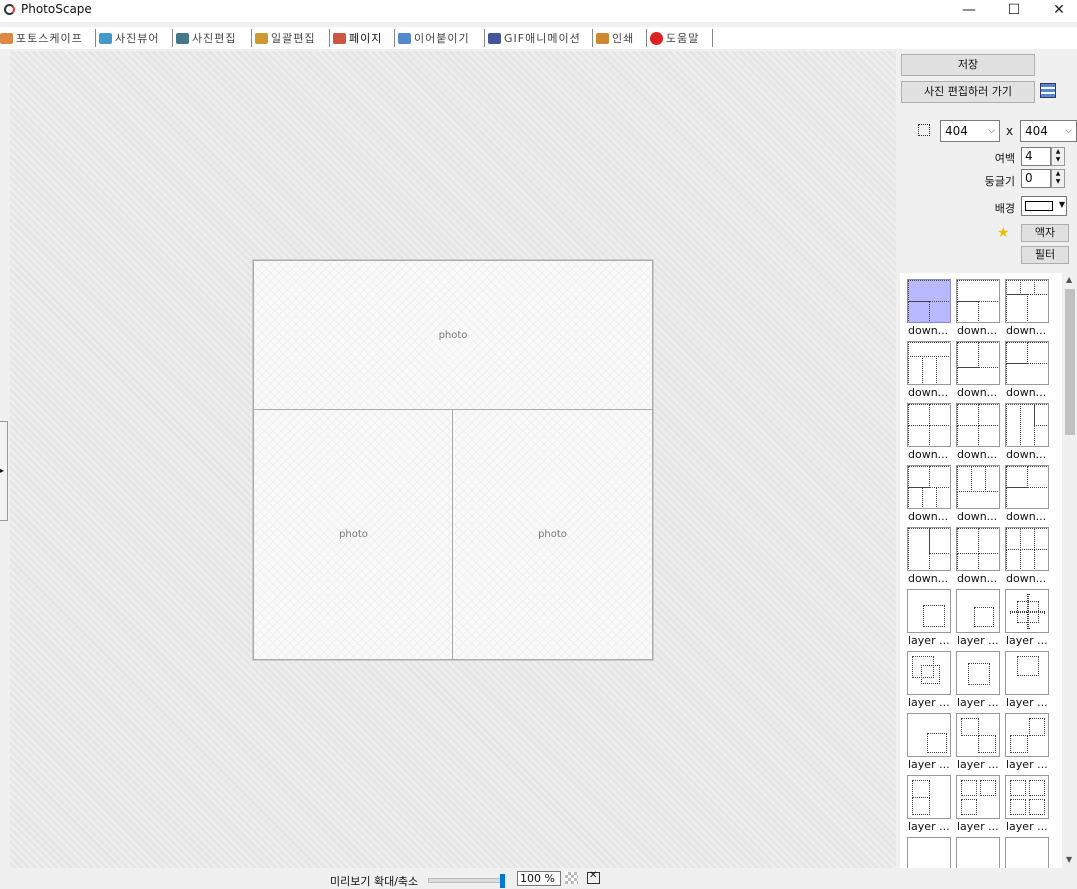 Image resolution: width=1077 pixels, height=889 pixels. Describe the element at coordinates (129, 38) in the screenshot. I see `tab-viewer: 사진뷰어` at that location.